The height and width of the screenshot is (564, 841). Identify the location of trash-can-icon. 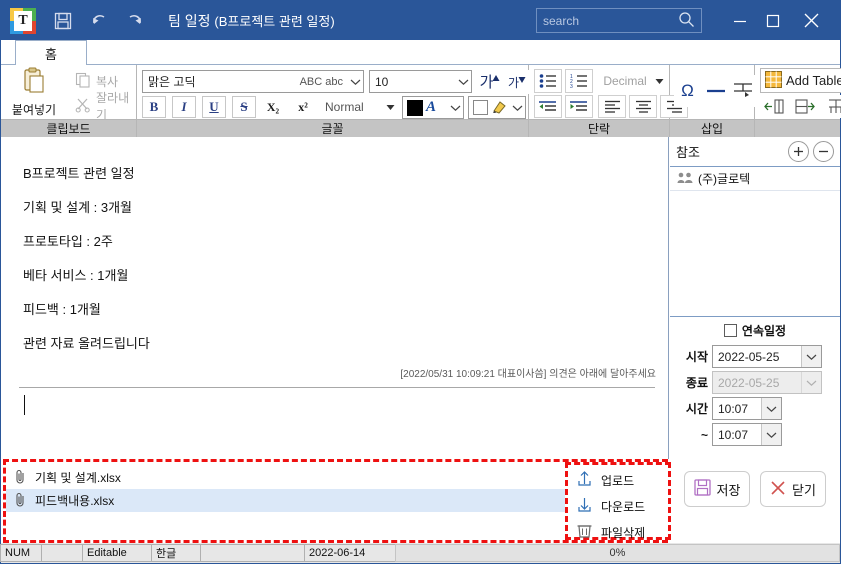
(584, 532).